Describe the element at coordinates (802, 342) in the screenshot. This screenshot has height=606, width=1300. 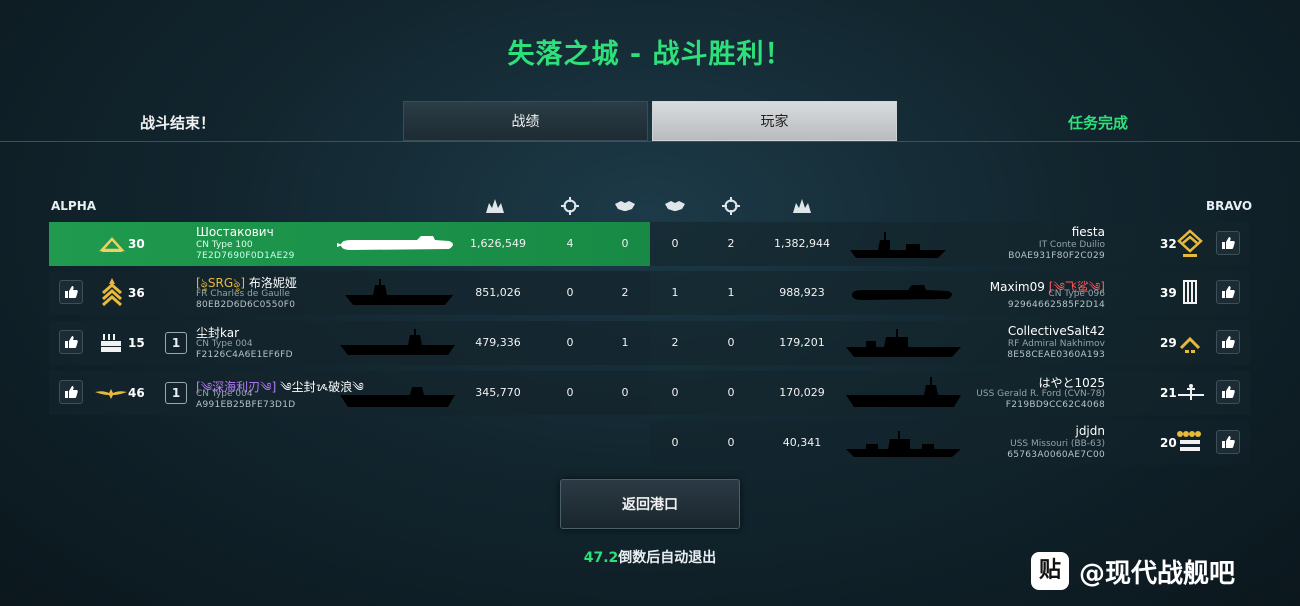
I see `damage-value: 179,201` at that location.